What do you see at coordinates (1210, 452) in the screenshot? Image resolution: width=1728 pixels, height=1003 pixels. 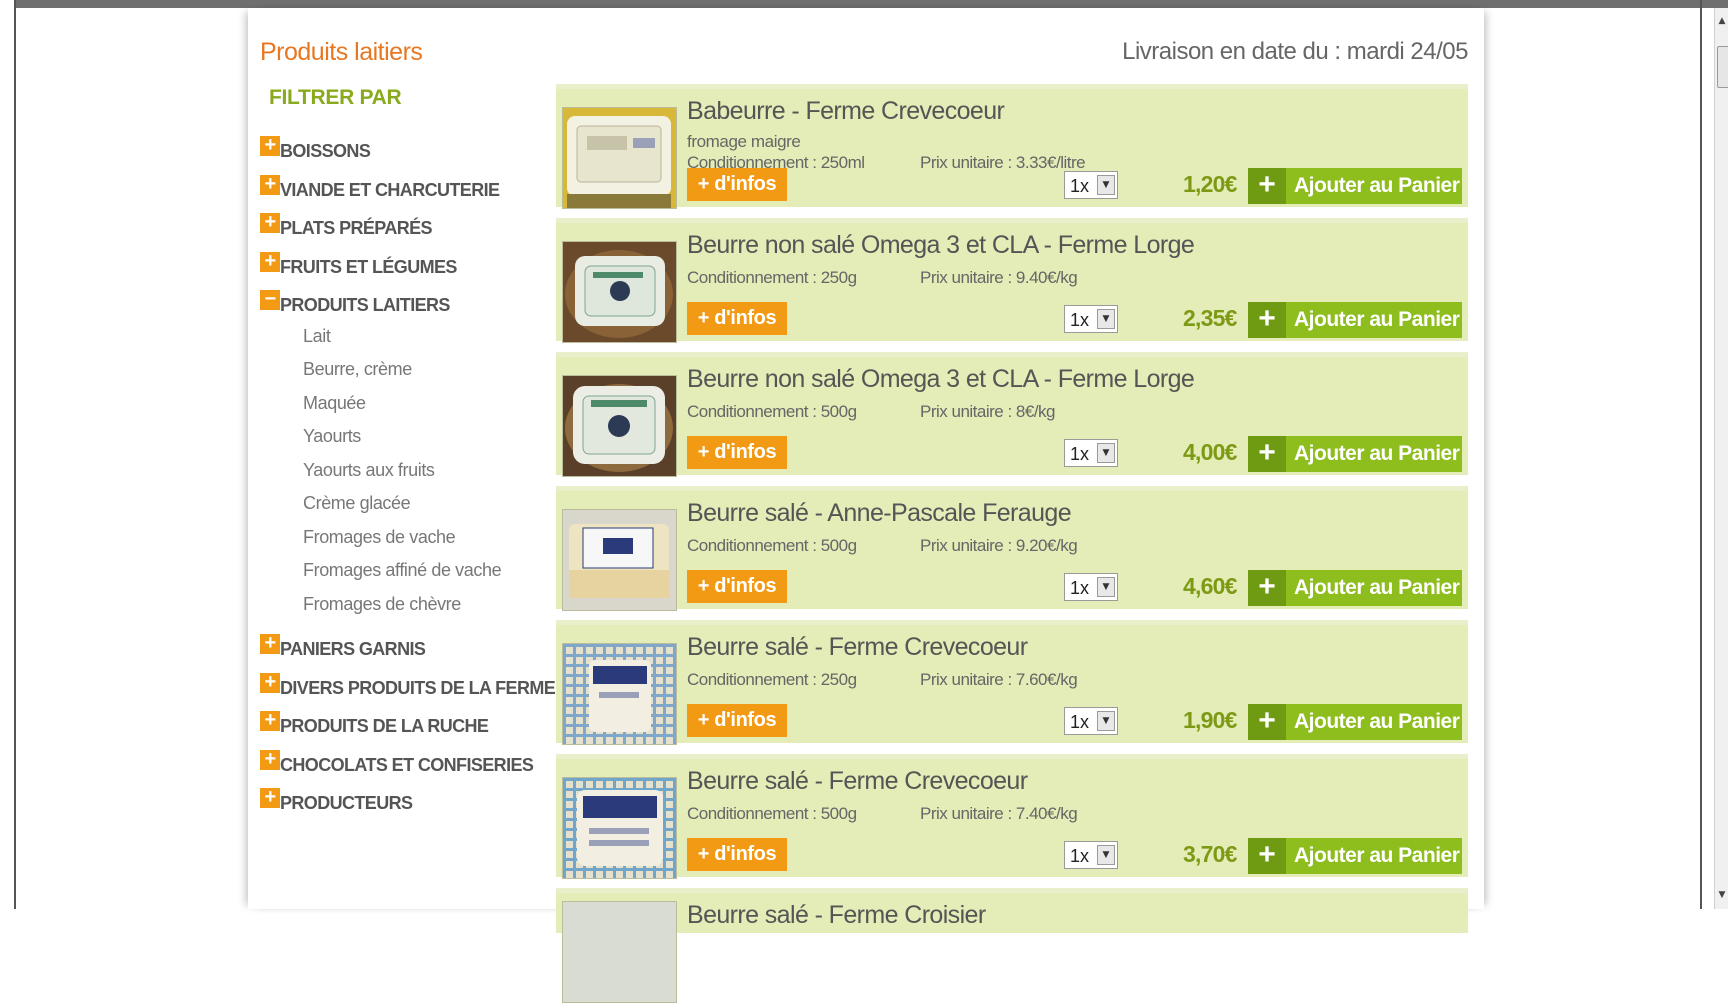 I see `product-price: 4,00€` at bounding box center [1210, 452].